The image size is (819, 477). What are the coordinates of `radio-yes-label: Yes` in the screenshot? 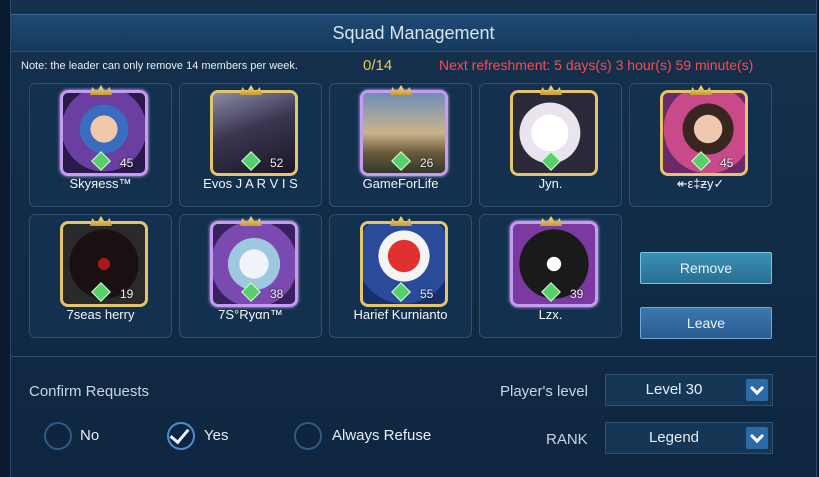 It's located at (216, 435).